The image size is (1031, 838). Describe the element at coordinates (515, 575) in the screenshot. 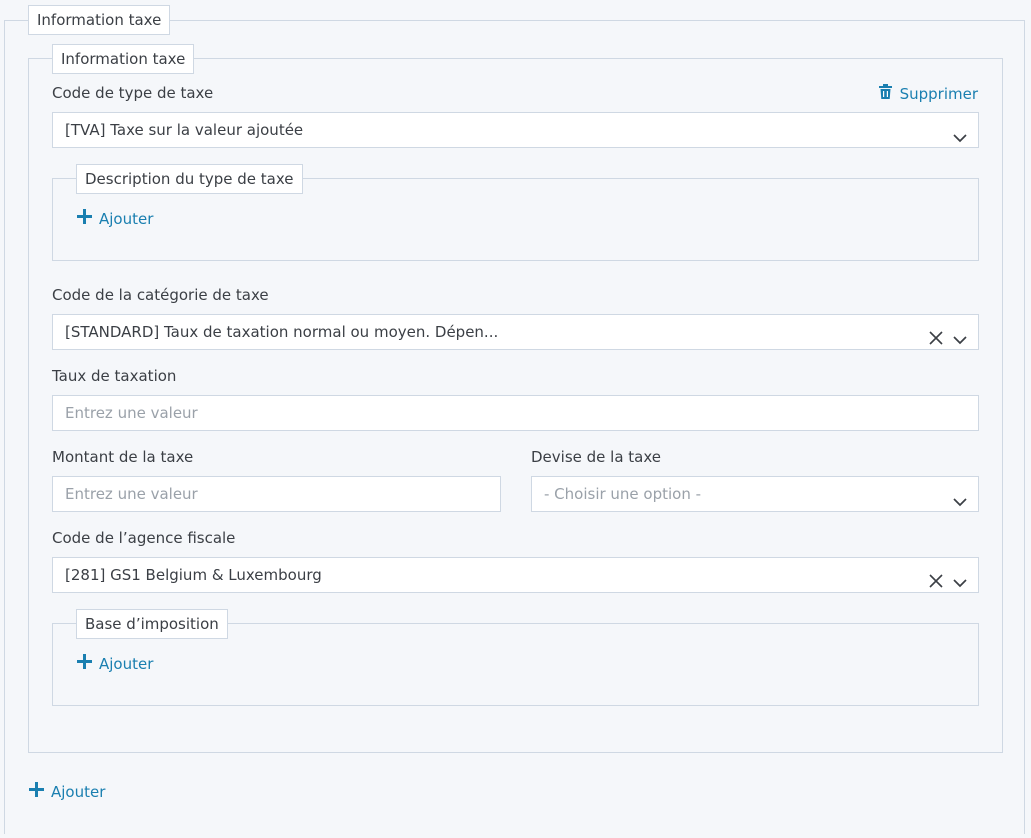

I see `tax-agency-code-select: [281] GS1 Belgium & Luxembourg` at that location.